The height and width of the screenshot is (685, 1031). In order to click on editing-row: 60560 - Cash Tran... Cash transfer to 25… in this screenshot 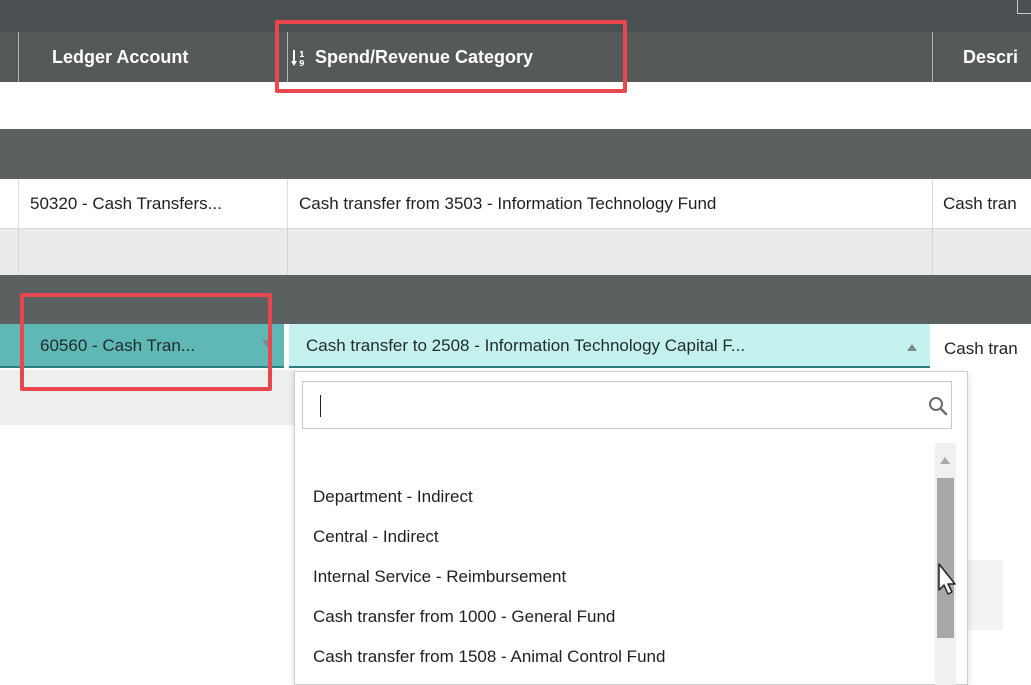, I will do `click(515, 347)`.